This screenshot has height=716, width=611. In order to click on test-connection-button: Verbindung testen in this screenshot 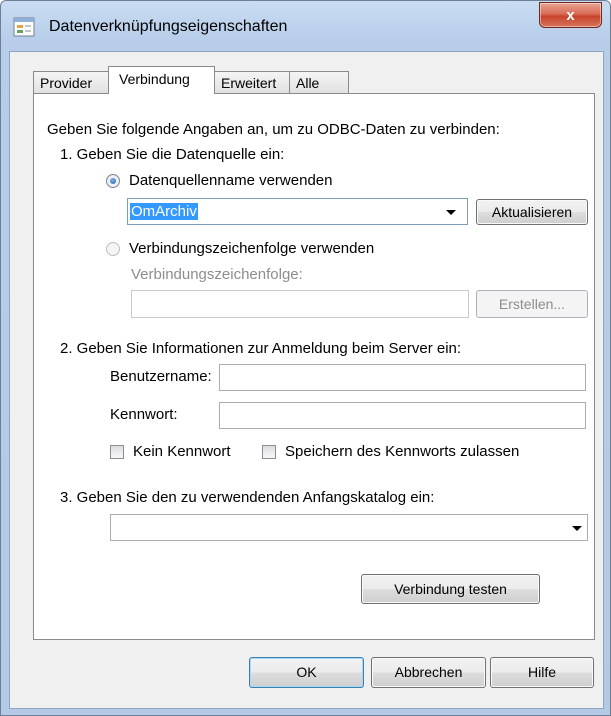, I will do `click(450, 589)`.